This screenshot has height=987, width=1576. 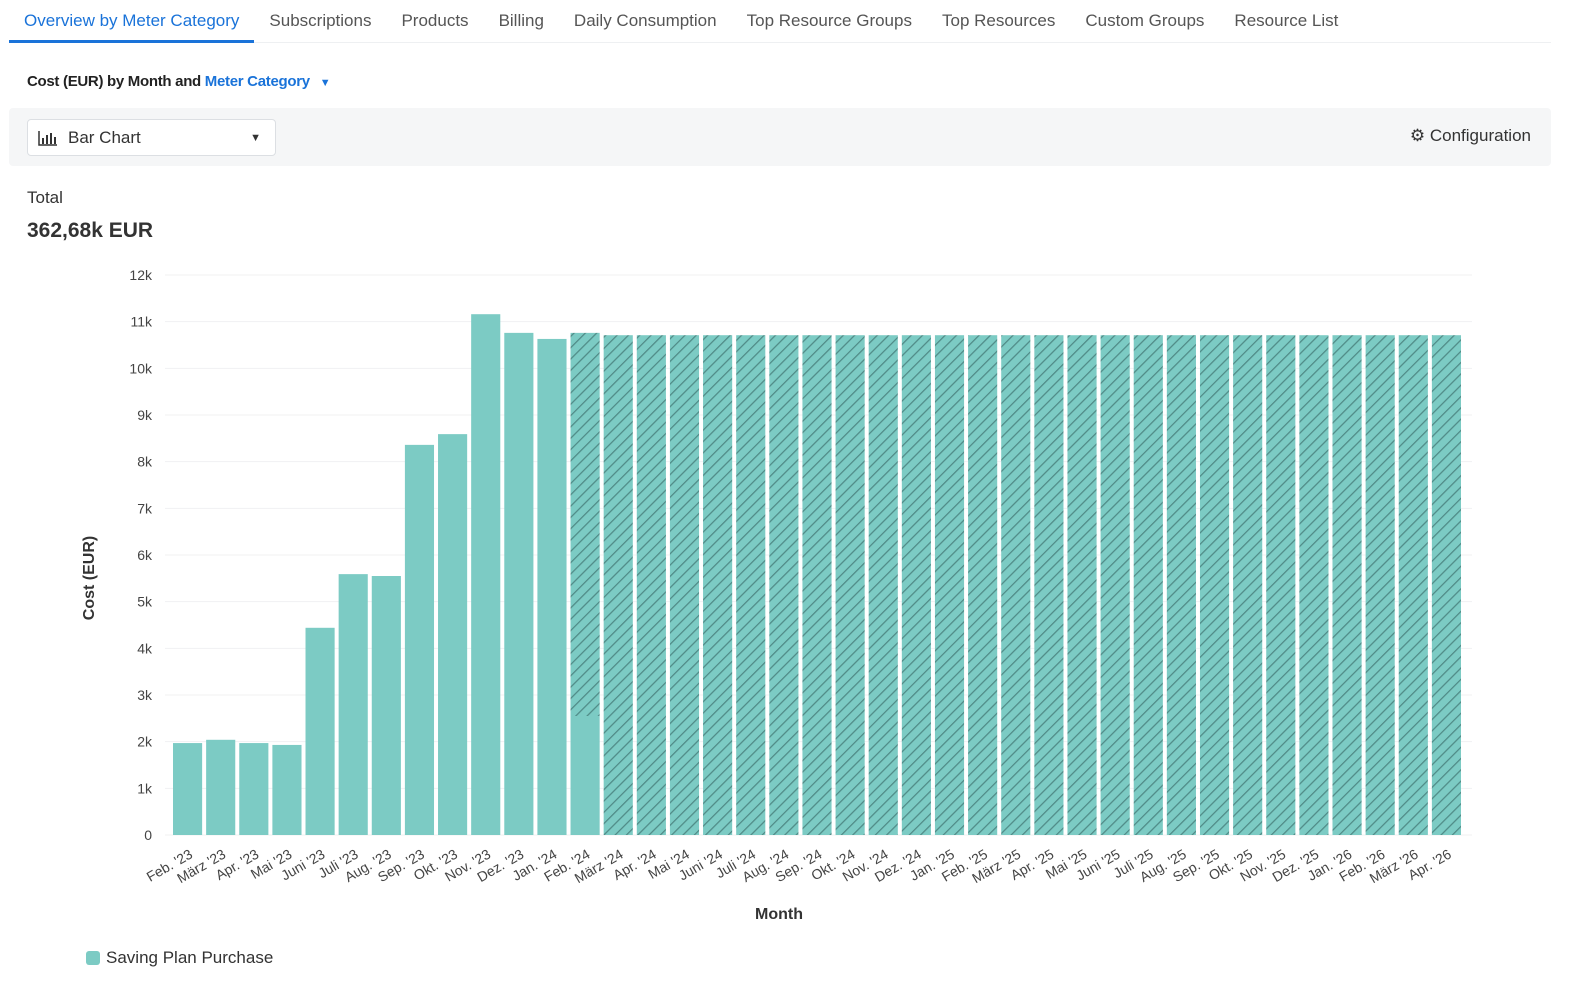 I want to click on legend-item-saving-plan-purchase: Saving Plan Purchase, so click(x=179, y=958).